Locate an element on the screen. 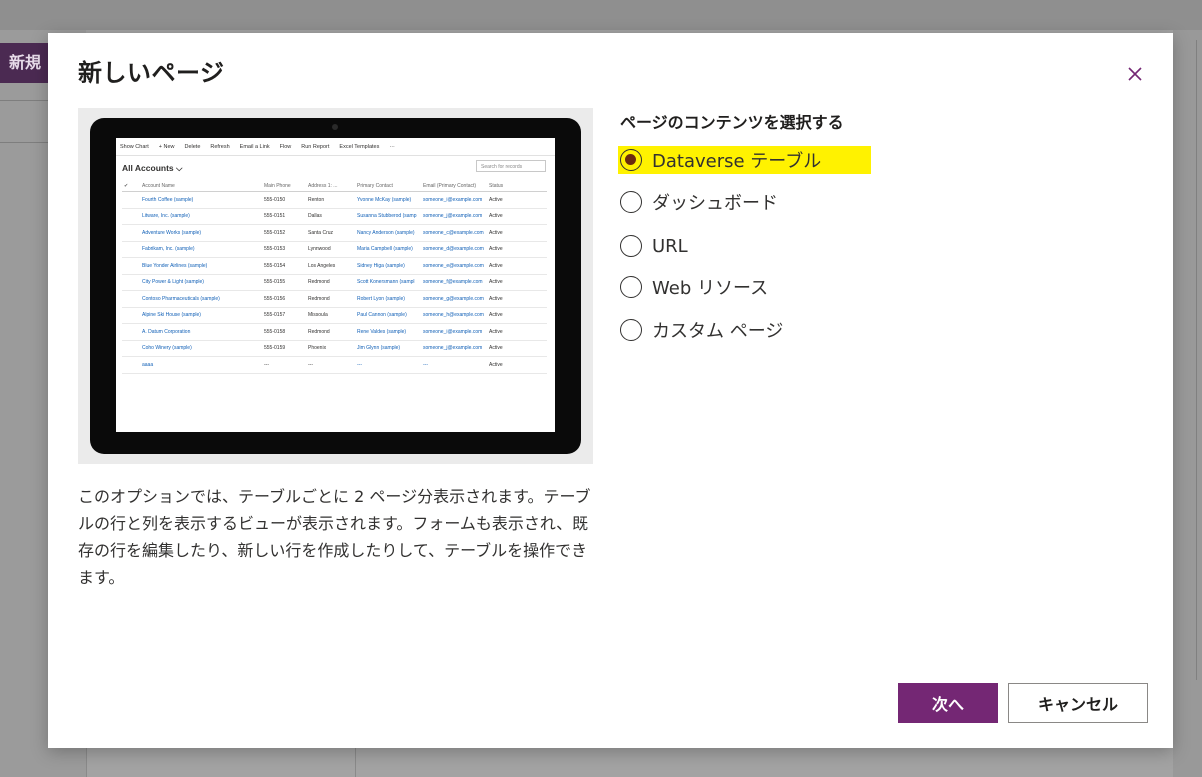  preview-table-cell: Santa Cruz is located at coordinates (330, 233).